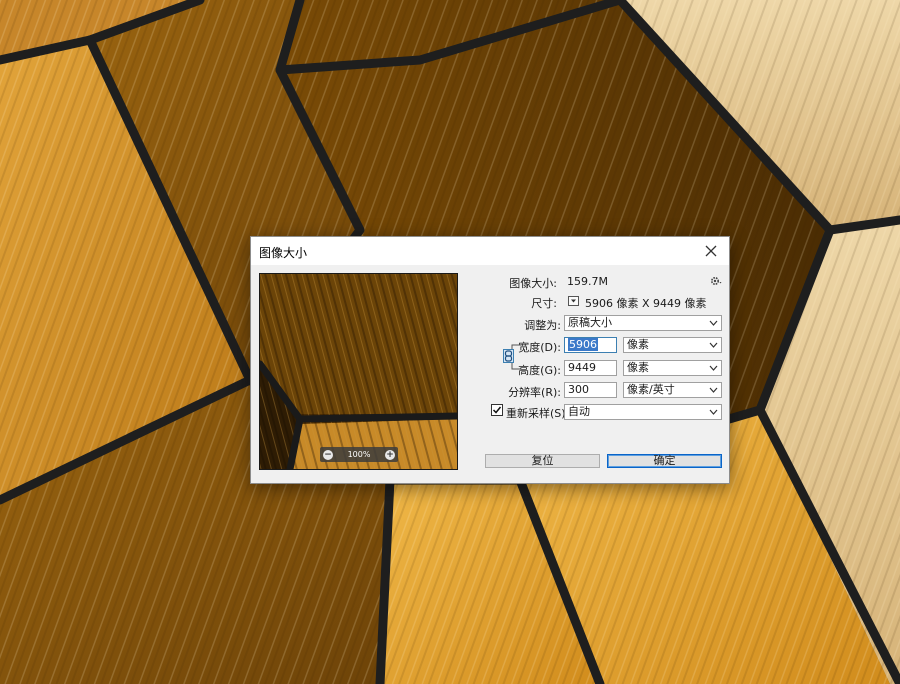 The width and height of the screenshot is (900, 684). I want to click on fit-to-value: 原稿大小, so click(590, 322).